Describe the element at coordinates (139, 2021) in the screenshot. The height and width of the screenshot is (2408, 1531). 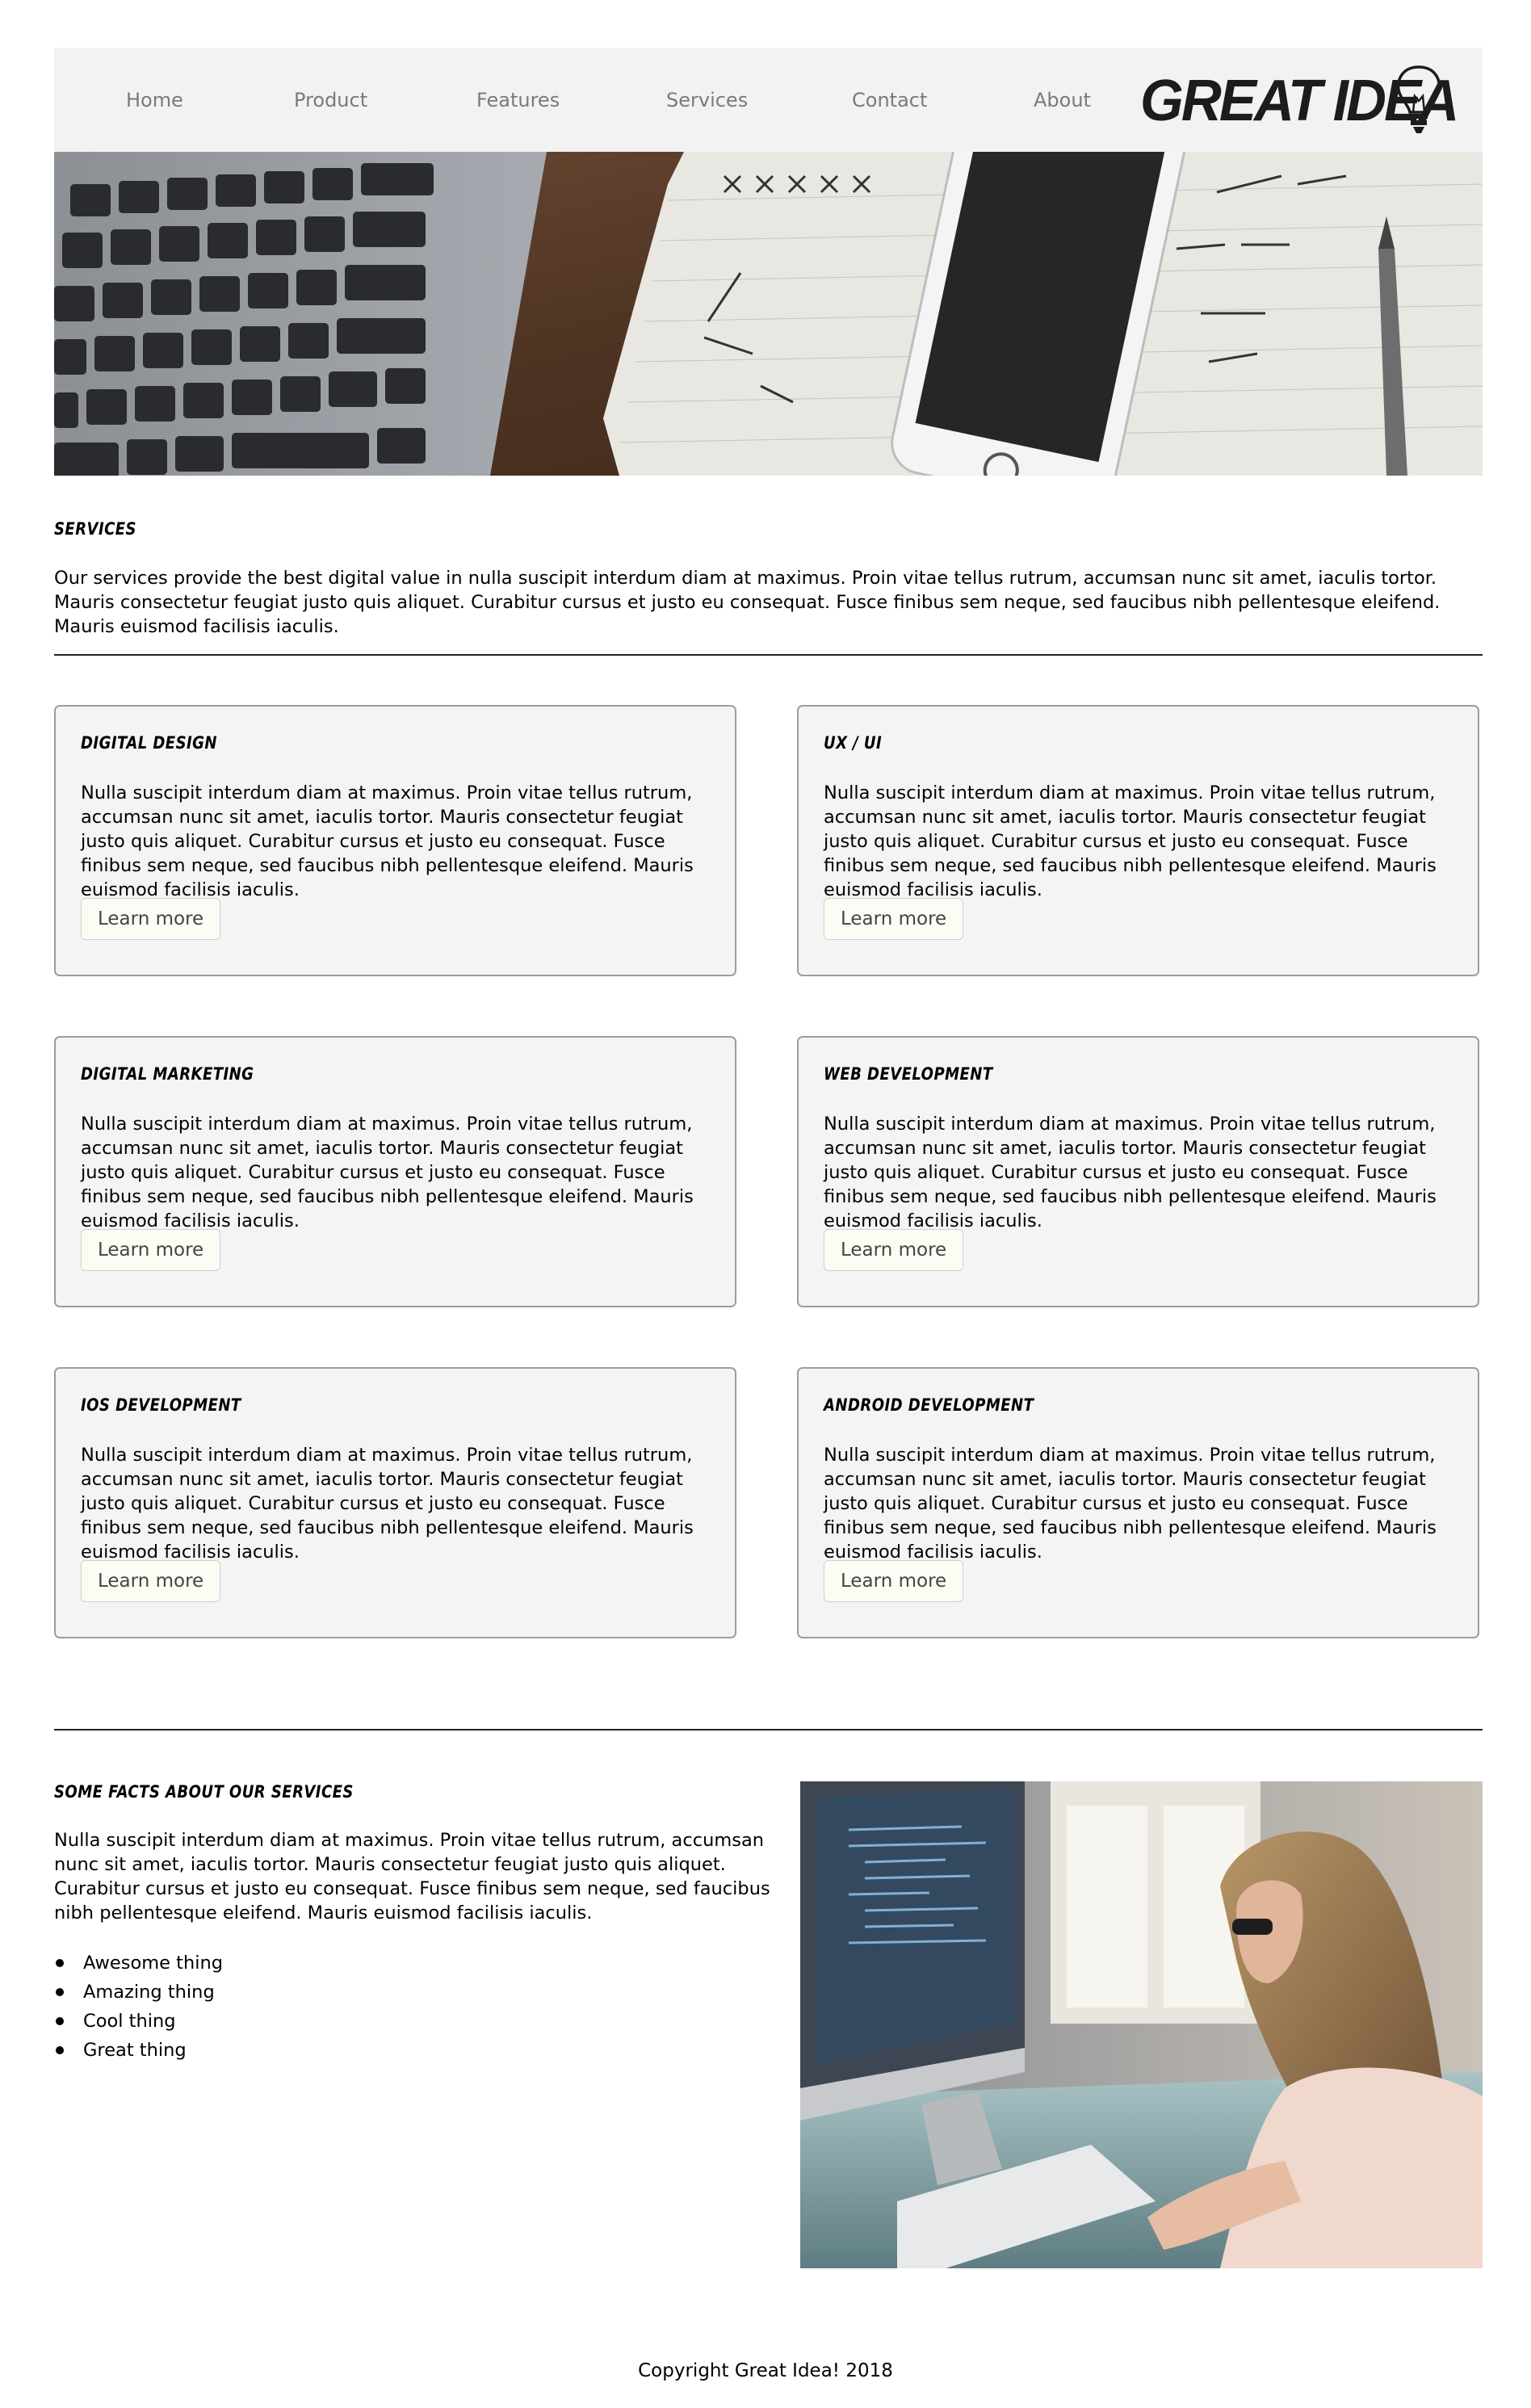
I see `list-item: Cool thing` at that location.